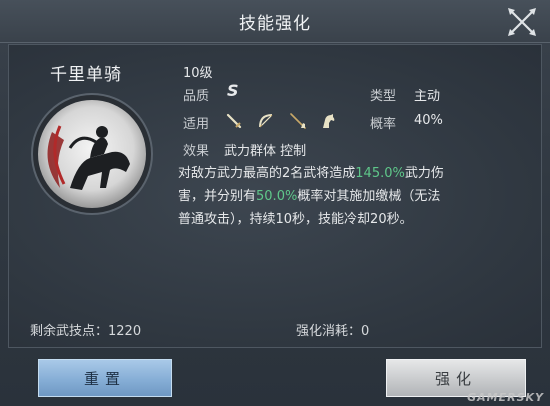 This screenshot has height=406, width=550. Describe the element at coordinates (277, 196) in the screenshot. I see `desc-highlight-chance: 50.0%` at that location.